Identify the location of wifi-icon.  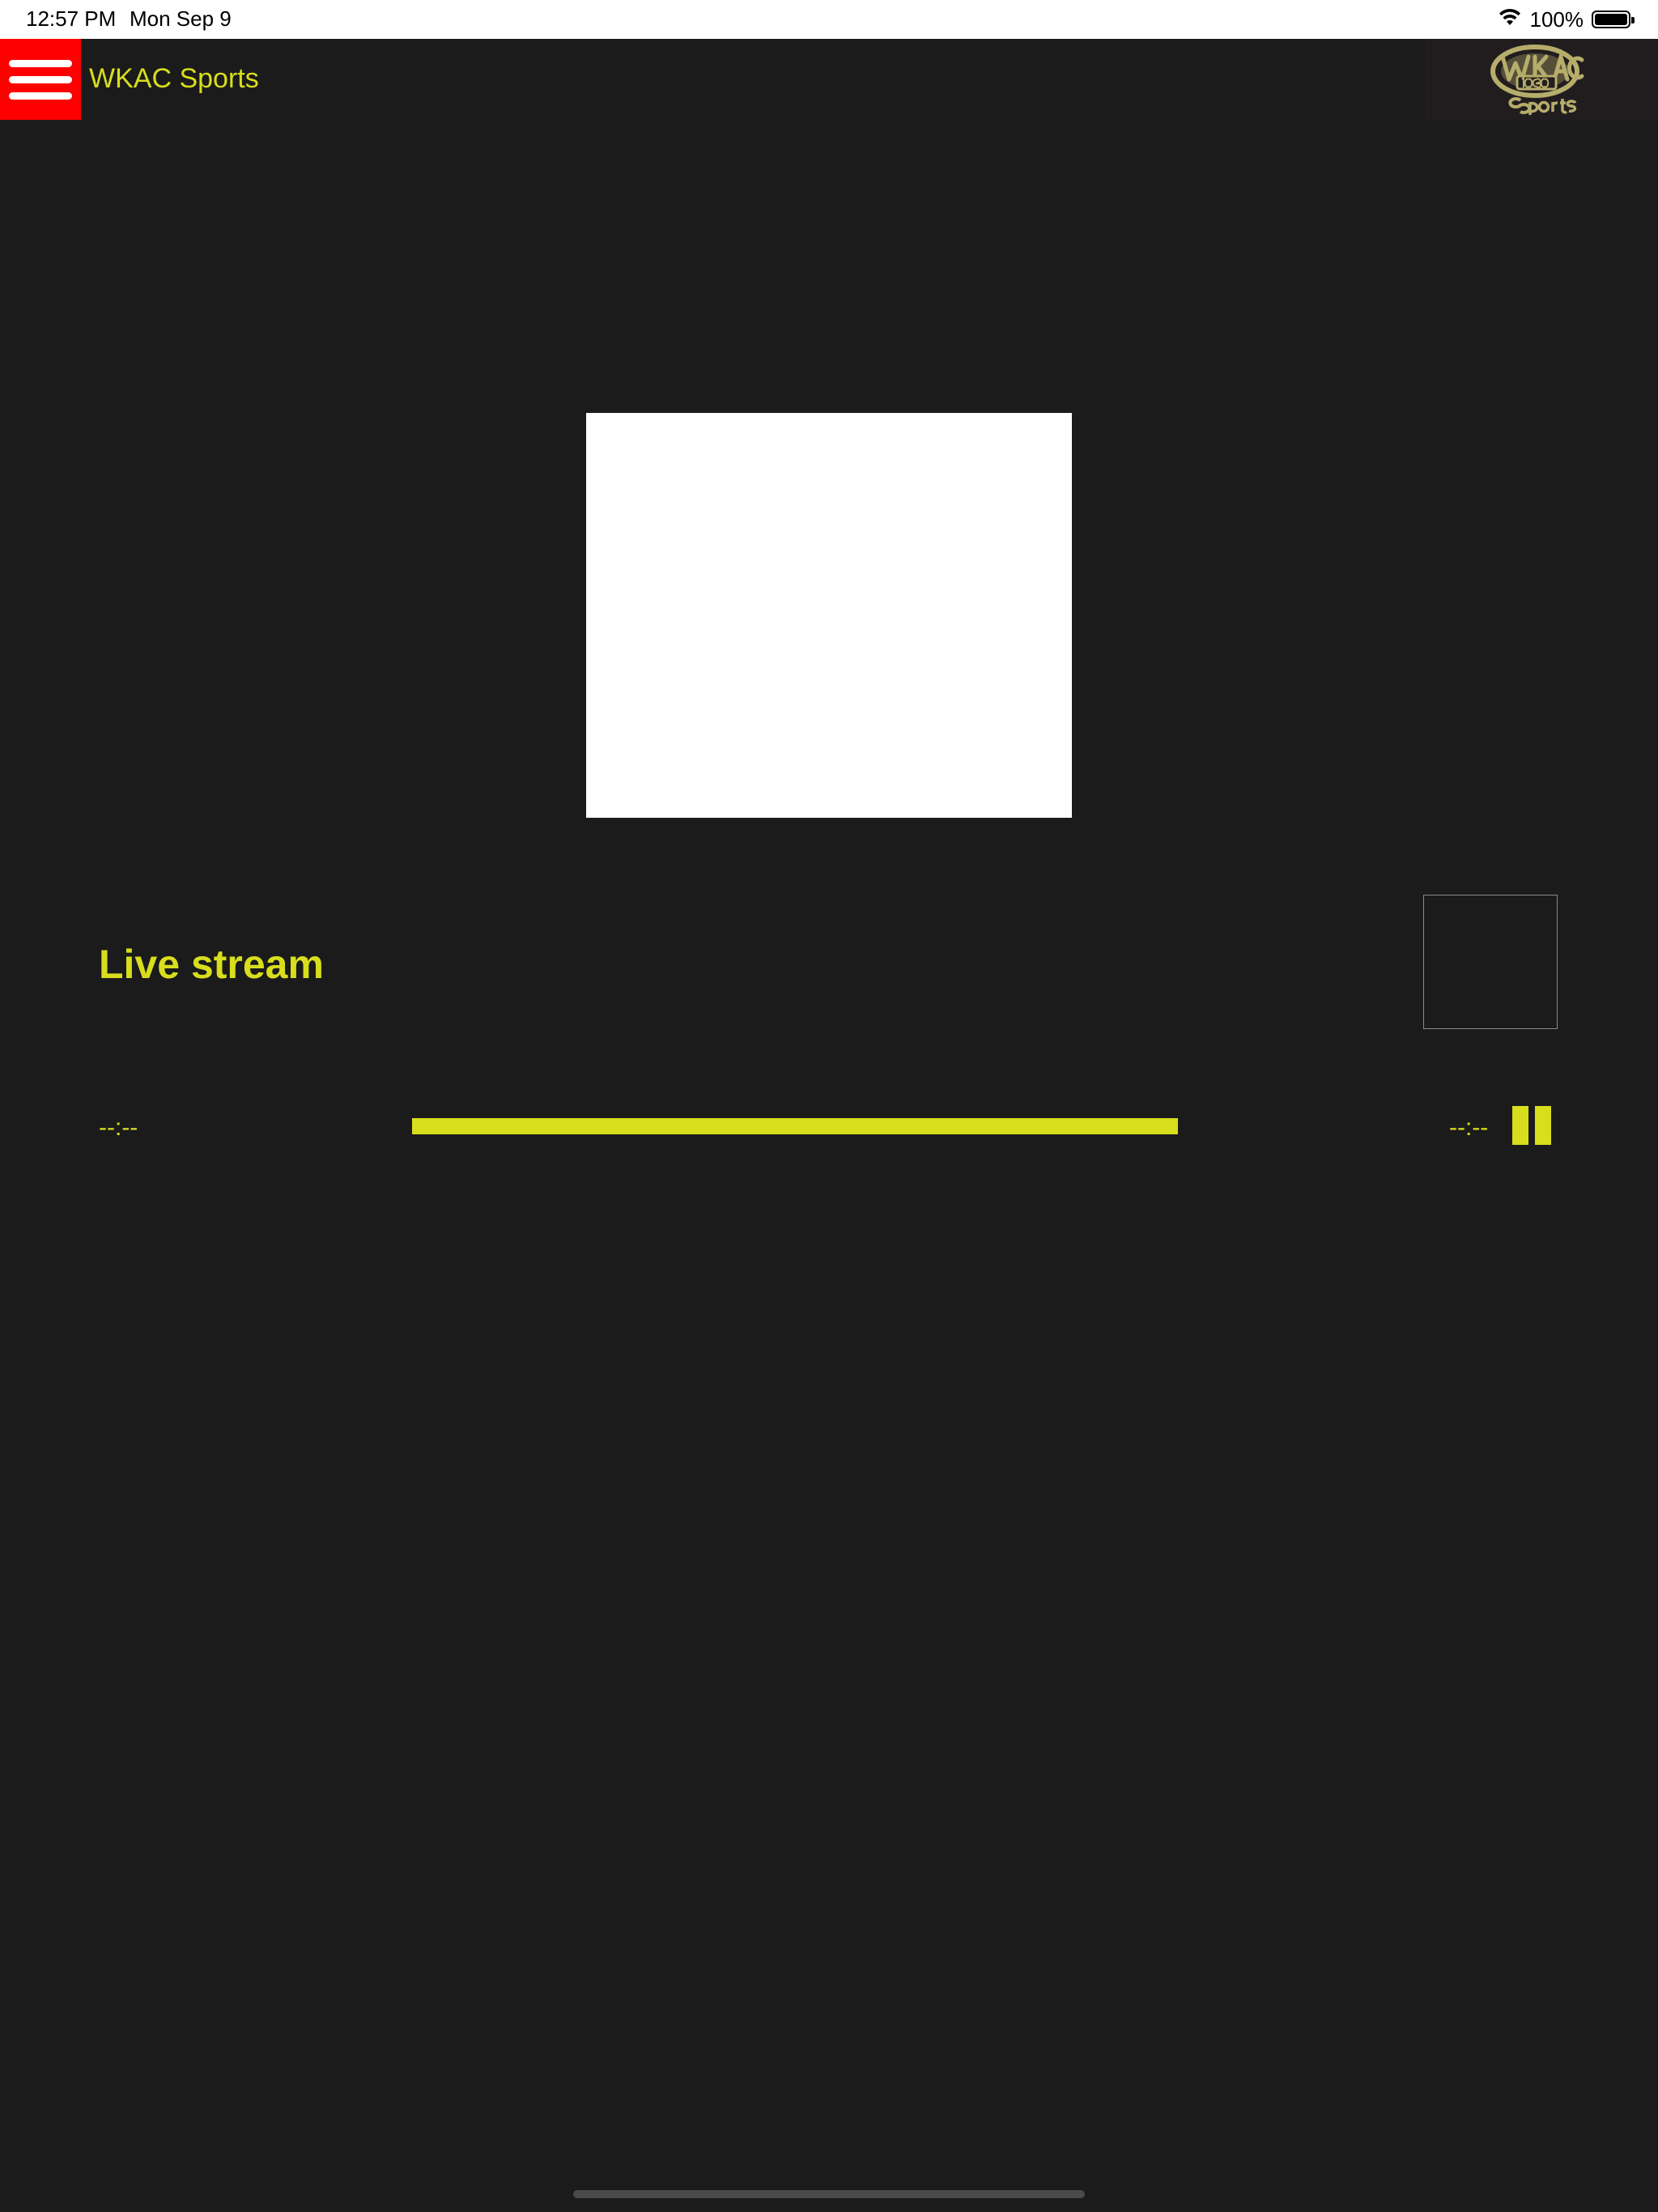
(1510, 19).